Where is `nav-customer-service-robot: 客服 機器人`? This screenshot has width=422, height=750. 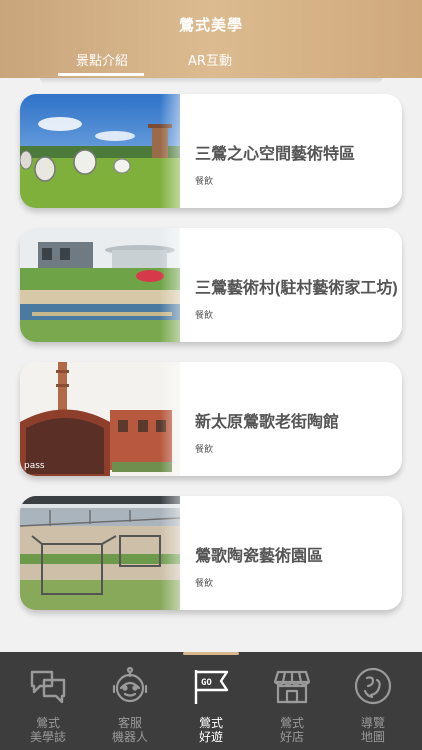 nav-customer-service-robot: 客服 機器人 is located at coordinates (130, 701).